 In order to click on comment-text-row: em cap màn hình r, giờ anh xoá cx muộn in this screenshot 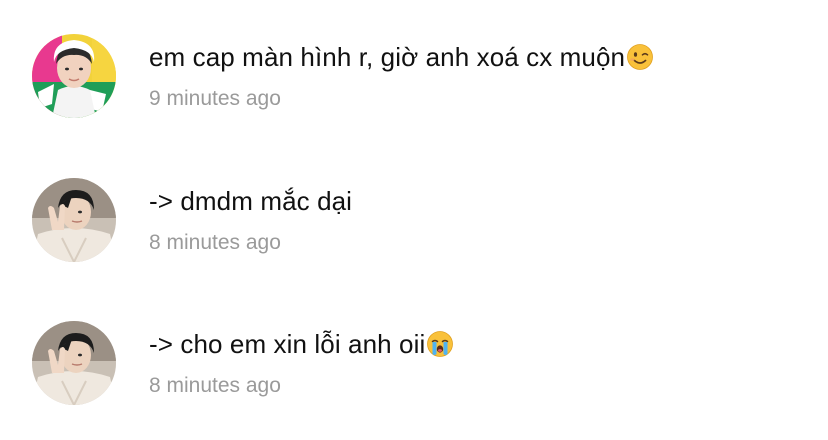, I will do `click(401, 57)`.